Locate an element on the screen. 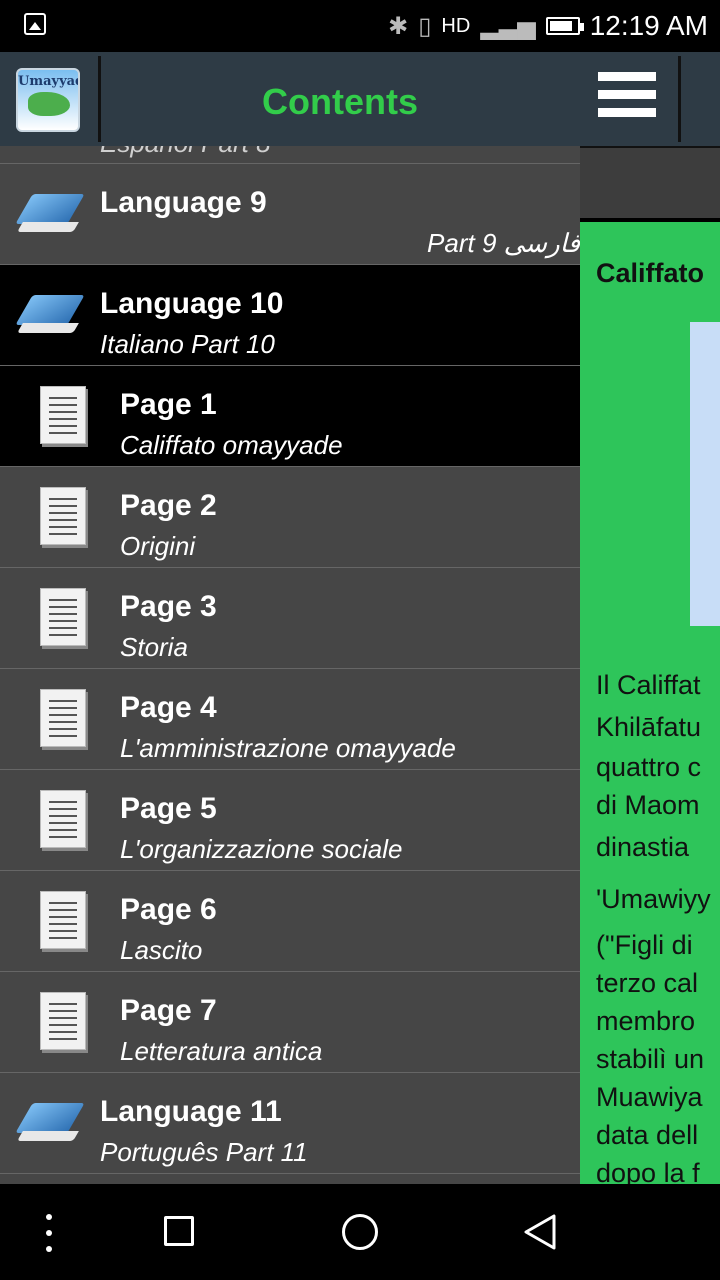 The width and height of the screenshot is (720, 1280). list-item-title: Page 1 is located at coordinates (168, 404).